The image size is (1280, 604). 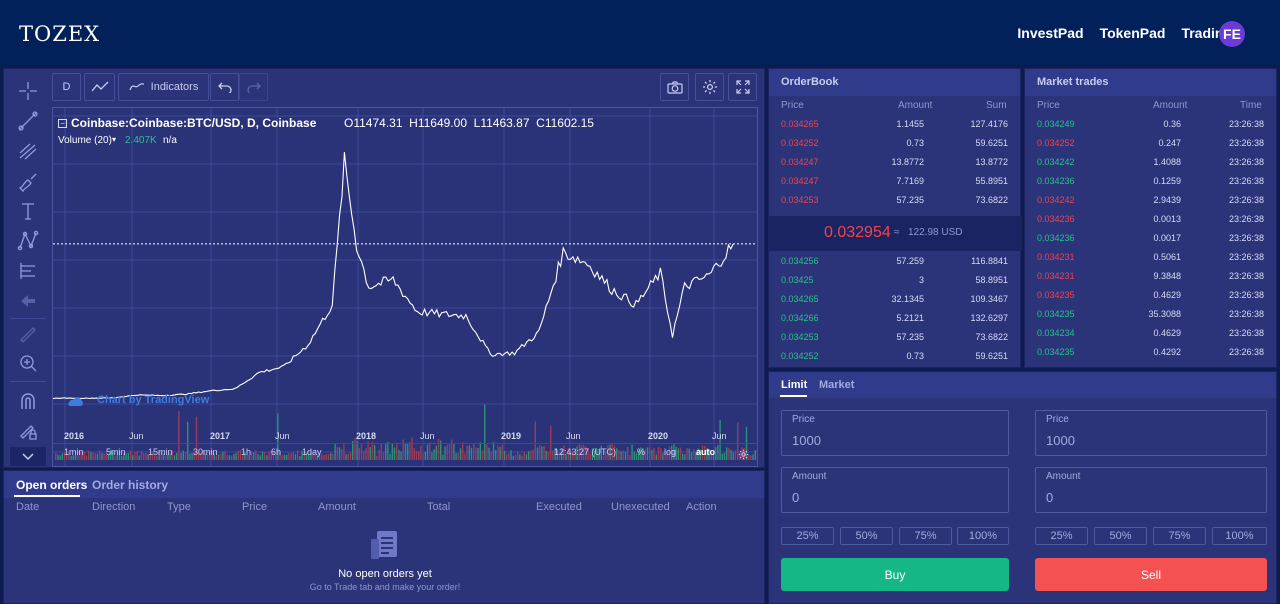 What do you see at coordinates (59, 34) in the screenshot?
I see `tozex-logo: TOZEX` at bounding box center [59, 34].